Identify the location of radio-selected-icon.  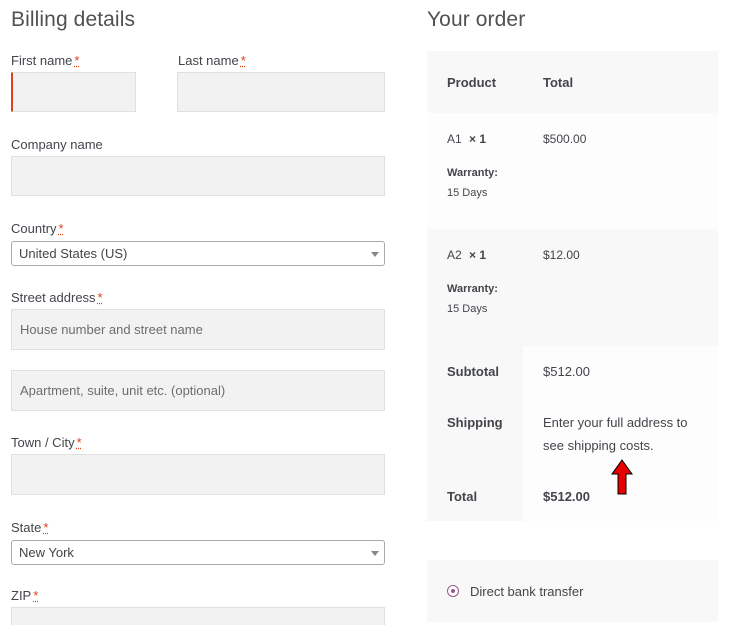
(453, 591).